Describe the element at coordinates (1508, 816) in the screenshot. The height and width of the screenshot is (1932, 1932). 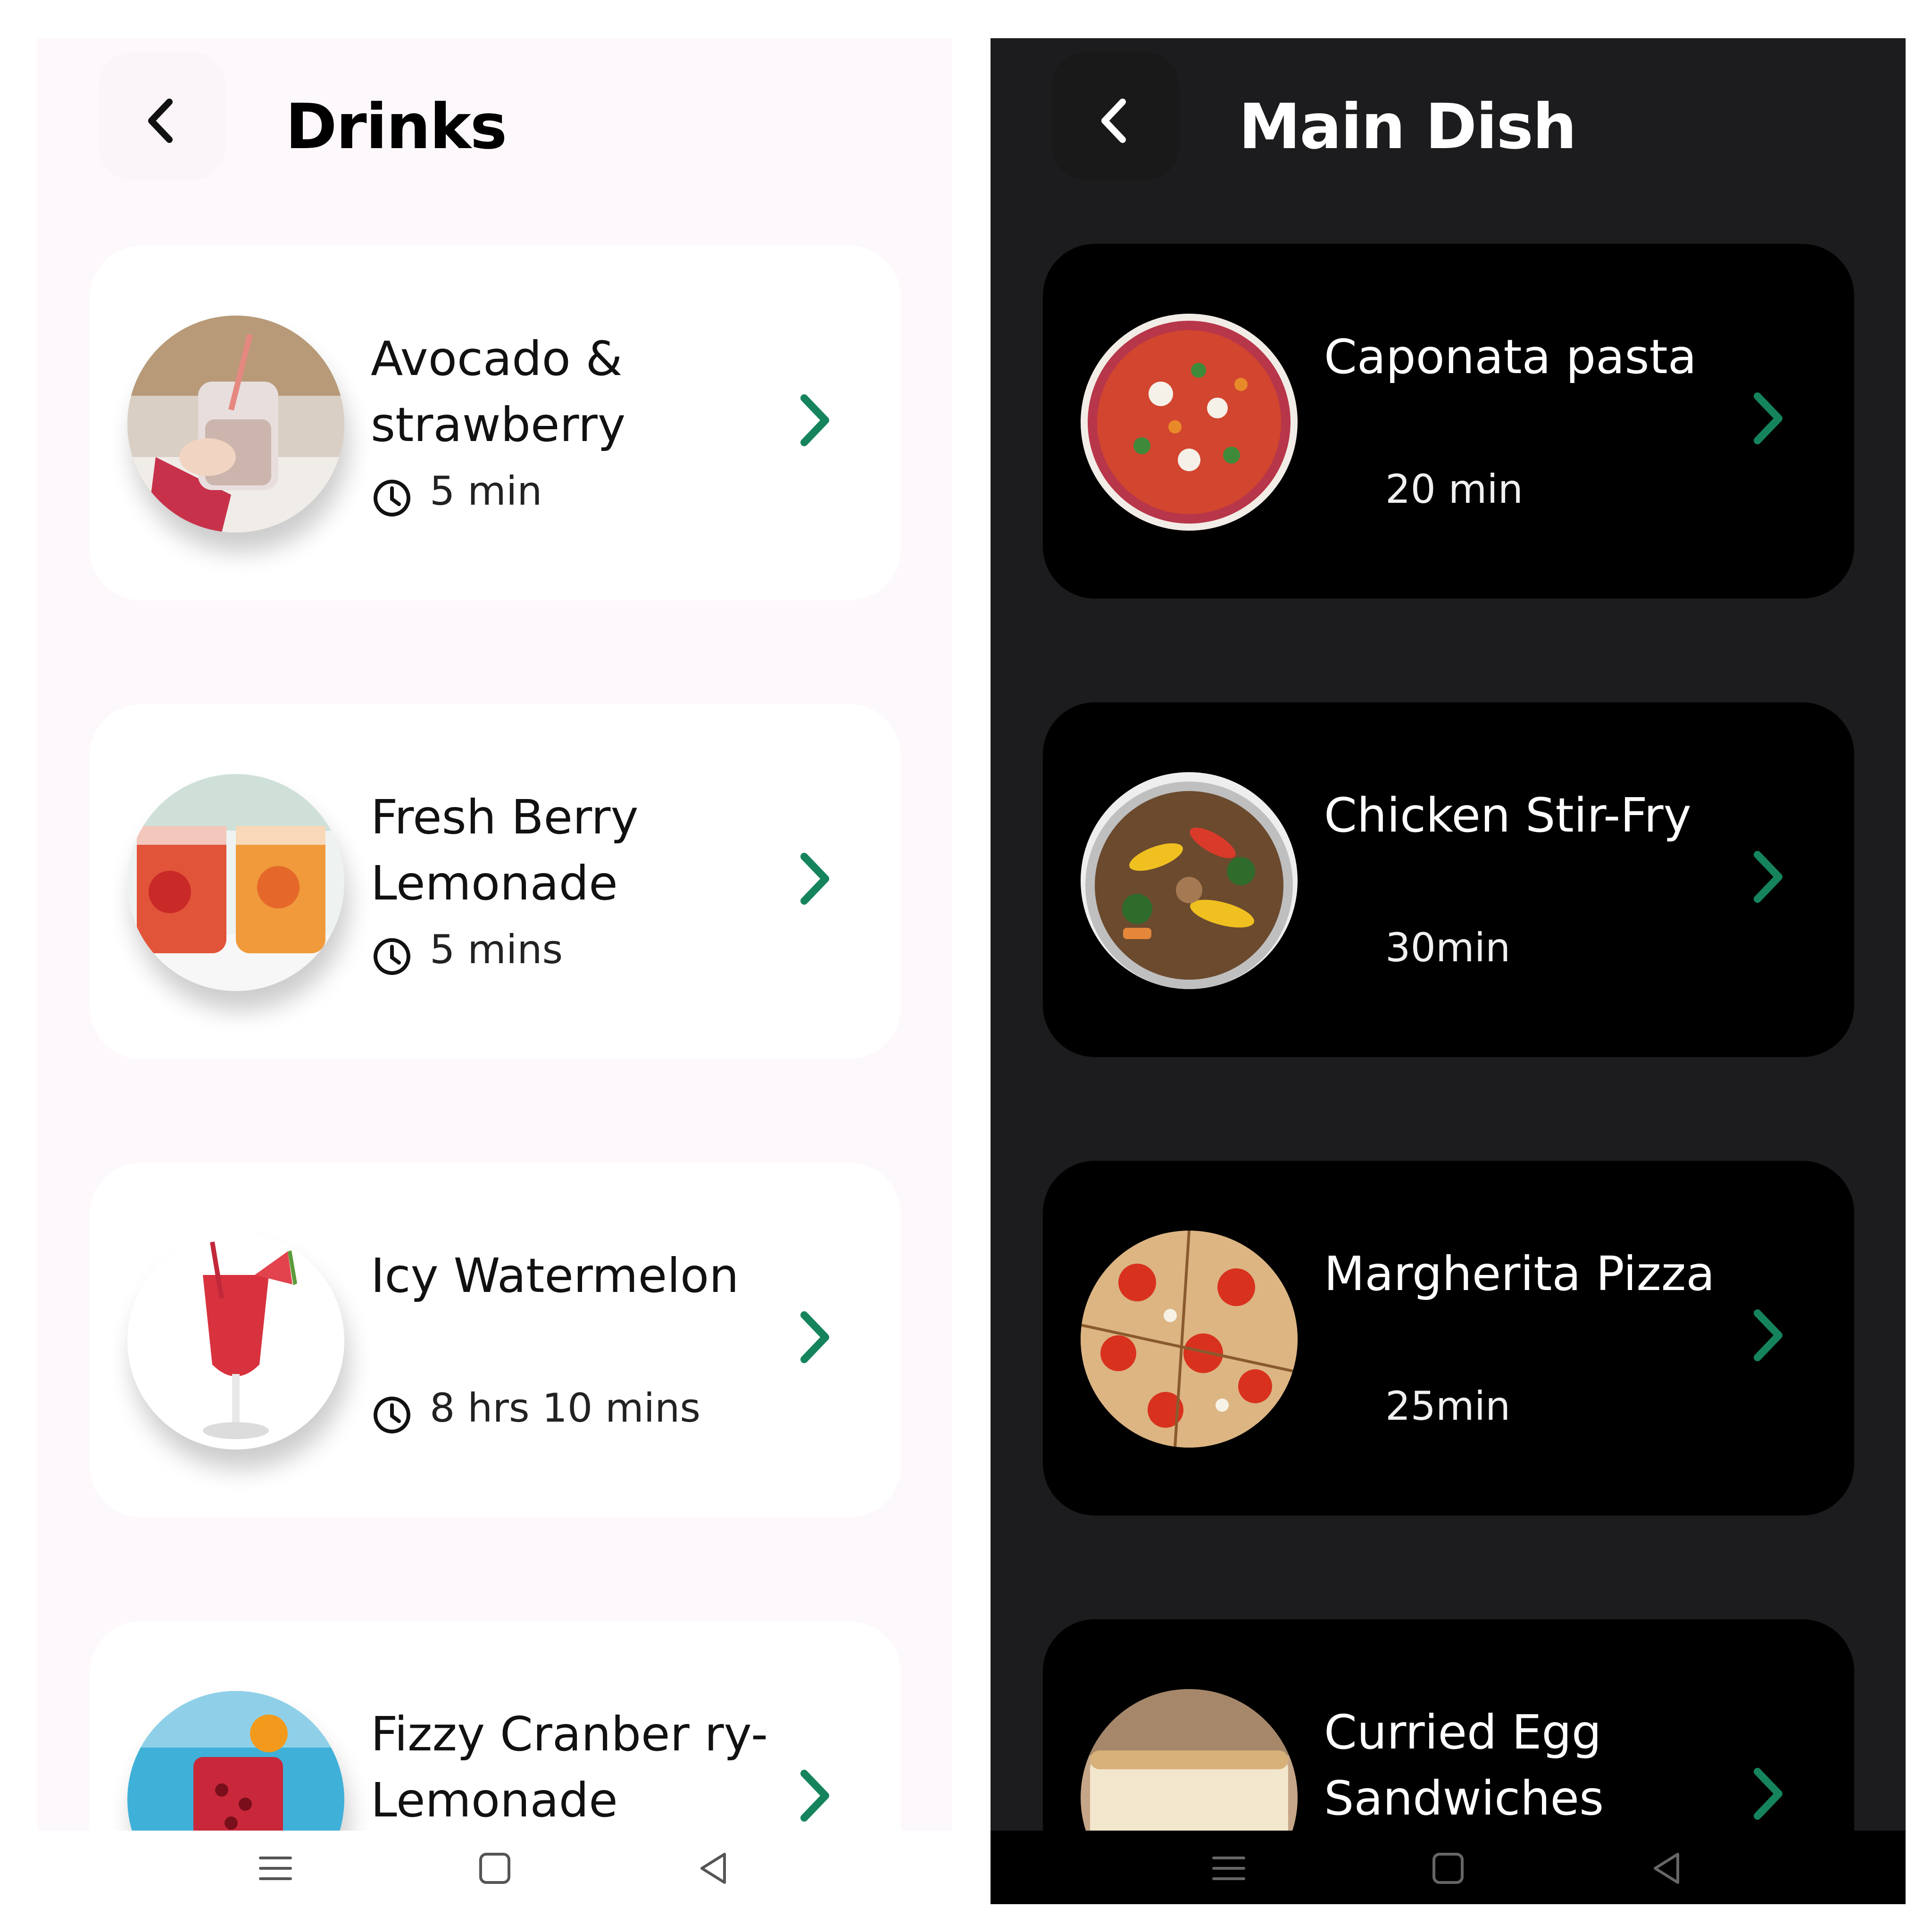
I see `recipe-name: Chicken Stir-Fry` at that location.